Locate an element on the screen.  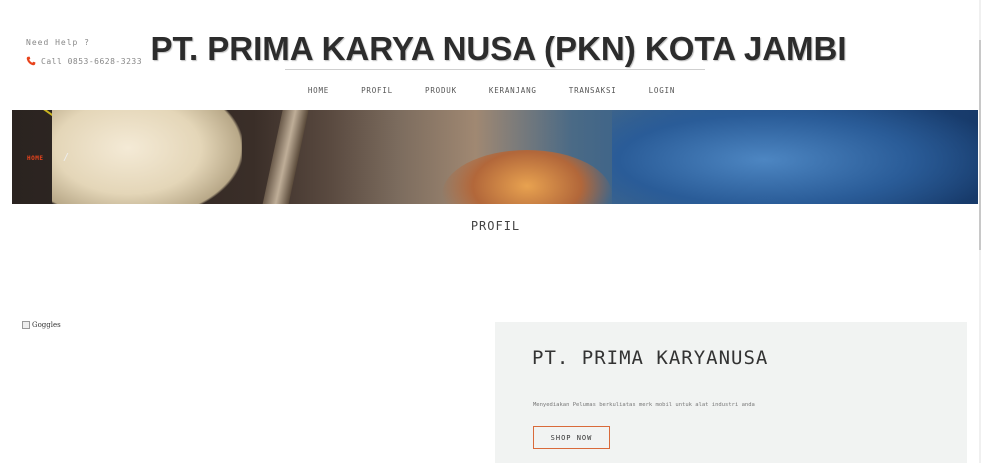
site-title: PT. PRIMA KARYA NUSA (PKN) KOTA JAMBI is located at coordinates (490, 49).